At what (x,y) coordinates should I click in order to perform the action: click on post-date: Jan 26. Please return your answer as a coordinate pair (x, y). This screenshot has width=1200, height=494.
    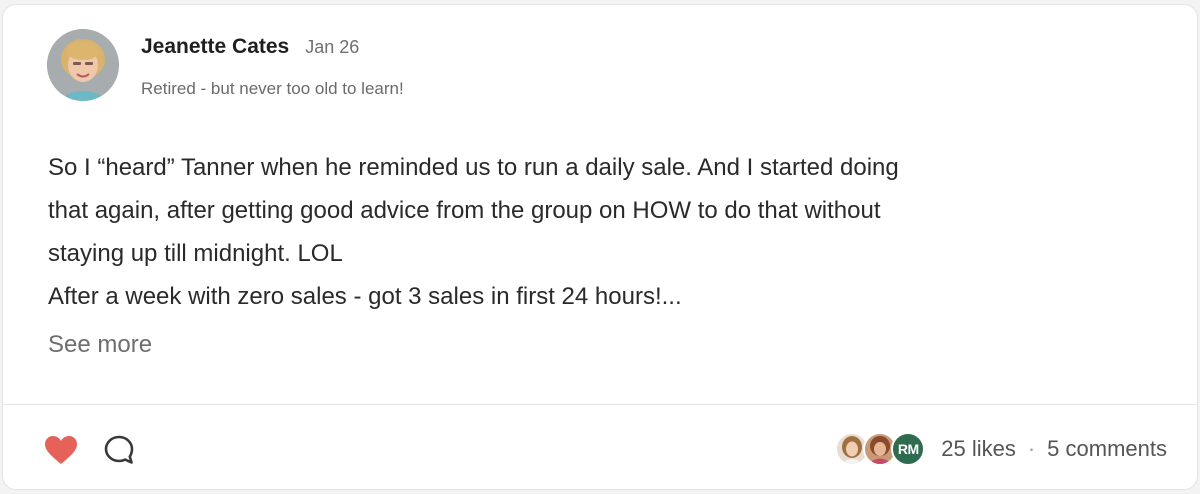
    Looking at the image, I should click on (332, 47).